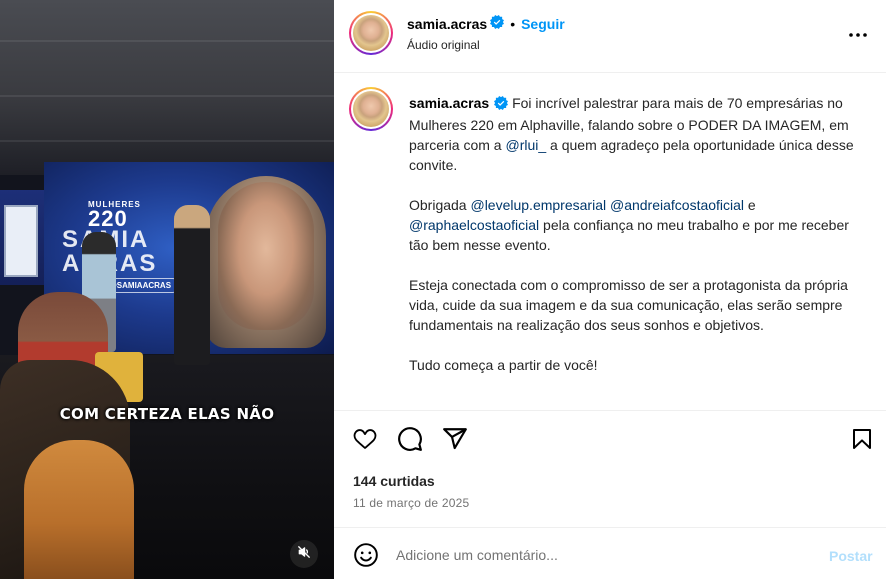  Describe the element at coordinates (371, 109) in the screenshot. I see `caption-author-avatar` at that location.